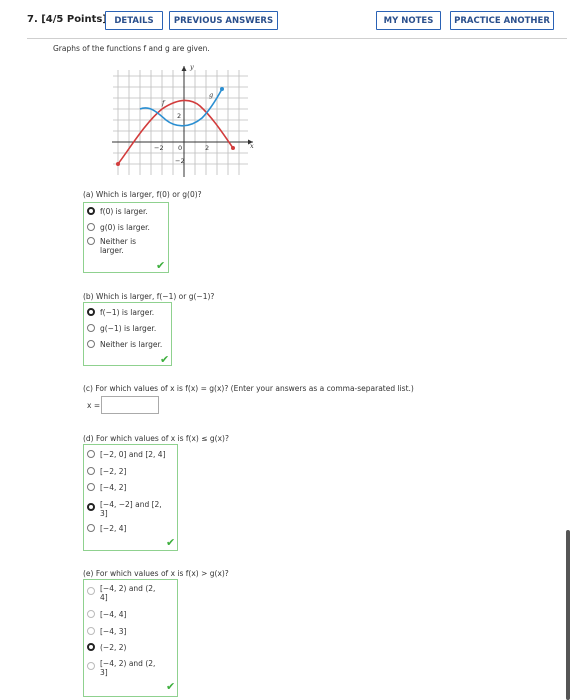 This screenshot has width=574, height=700. What do you see at coordinates (106, 471) in the screenshot?
I see `option-d-2: [−2, 2]` at bounding box center [106, 471].